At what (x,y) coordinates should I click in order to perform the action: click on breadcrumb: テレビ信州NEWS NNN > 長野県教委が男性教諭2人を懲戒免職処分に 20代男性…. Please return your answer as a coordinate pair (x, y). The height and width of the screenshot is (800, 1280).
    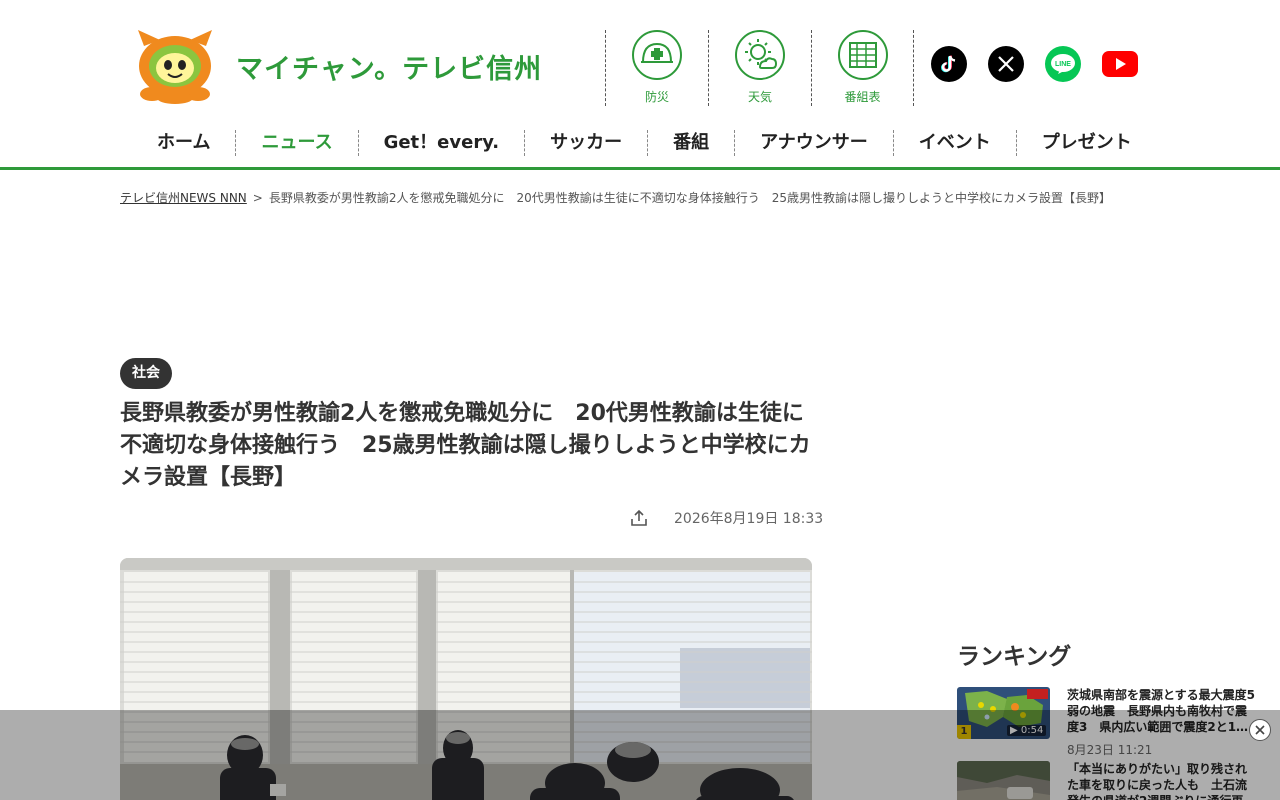
    Looking at the image, I should click on (615, 197).